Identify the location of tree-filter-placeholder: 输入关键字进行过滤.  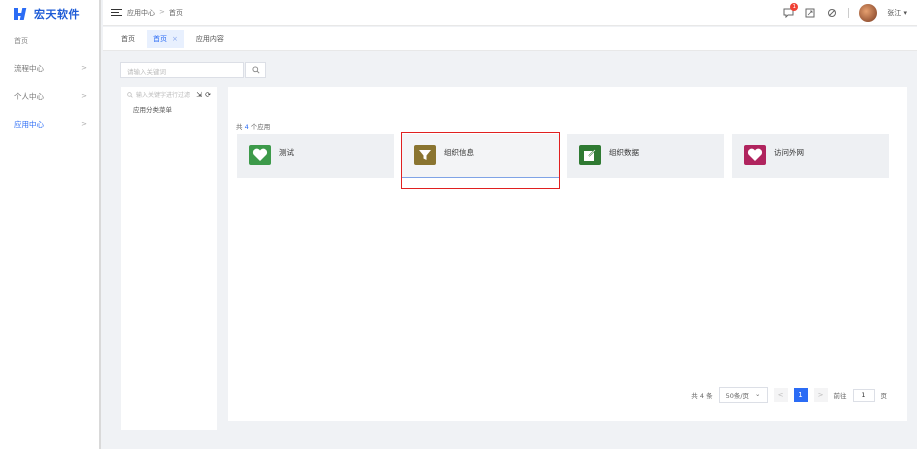
(163, 95).